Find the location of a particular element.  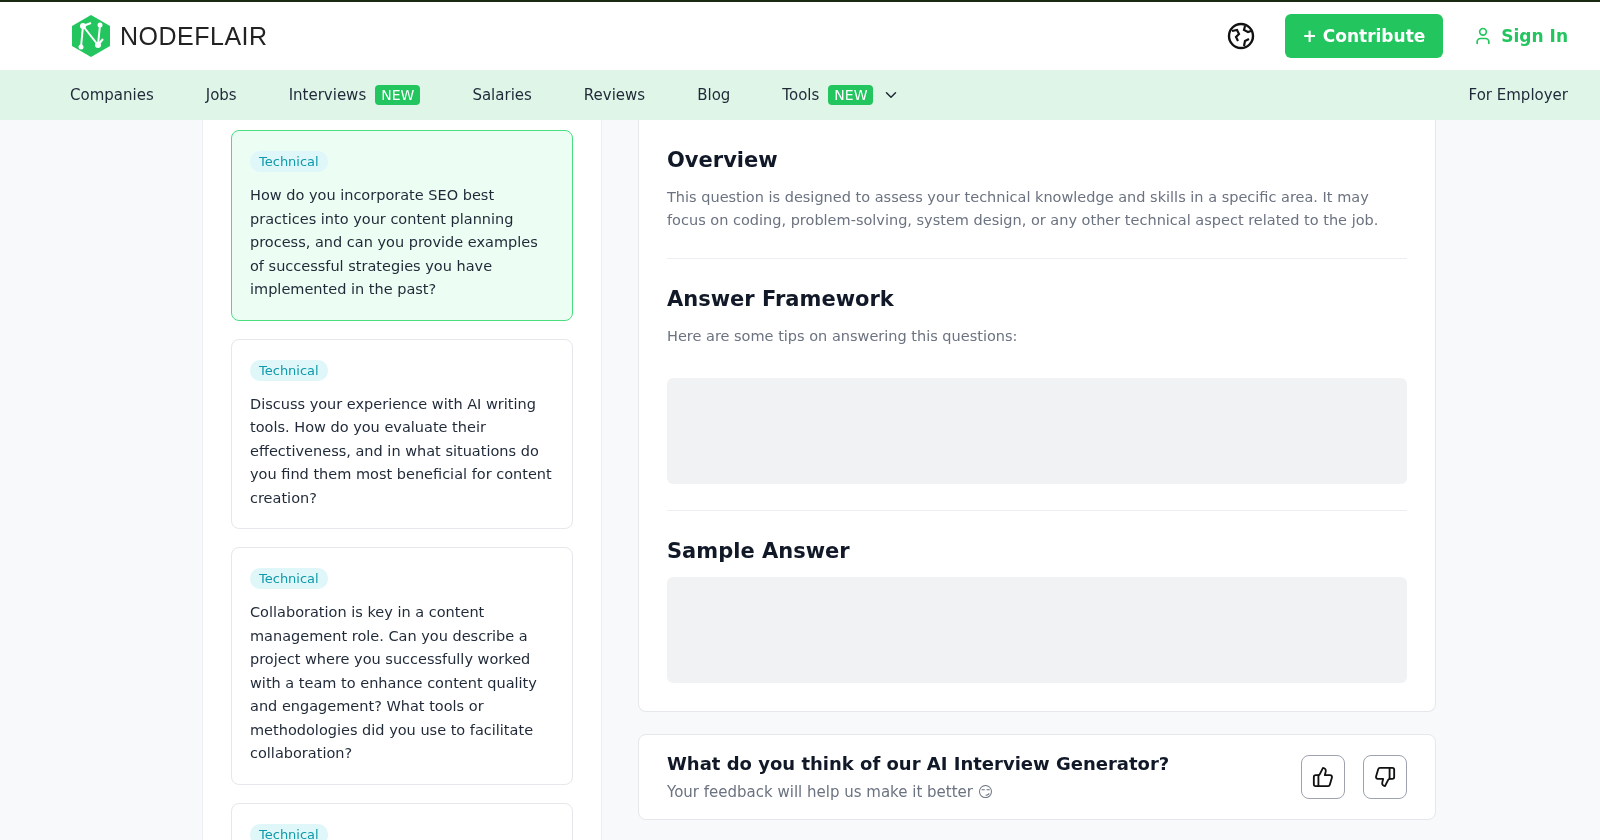

thumbs-up-icon is located at coordinates (1323, 777).